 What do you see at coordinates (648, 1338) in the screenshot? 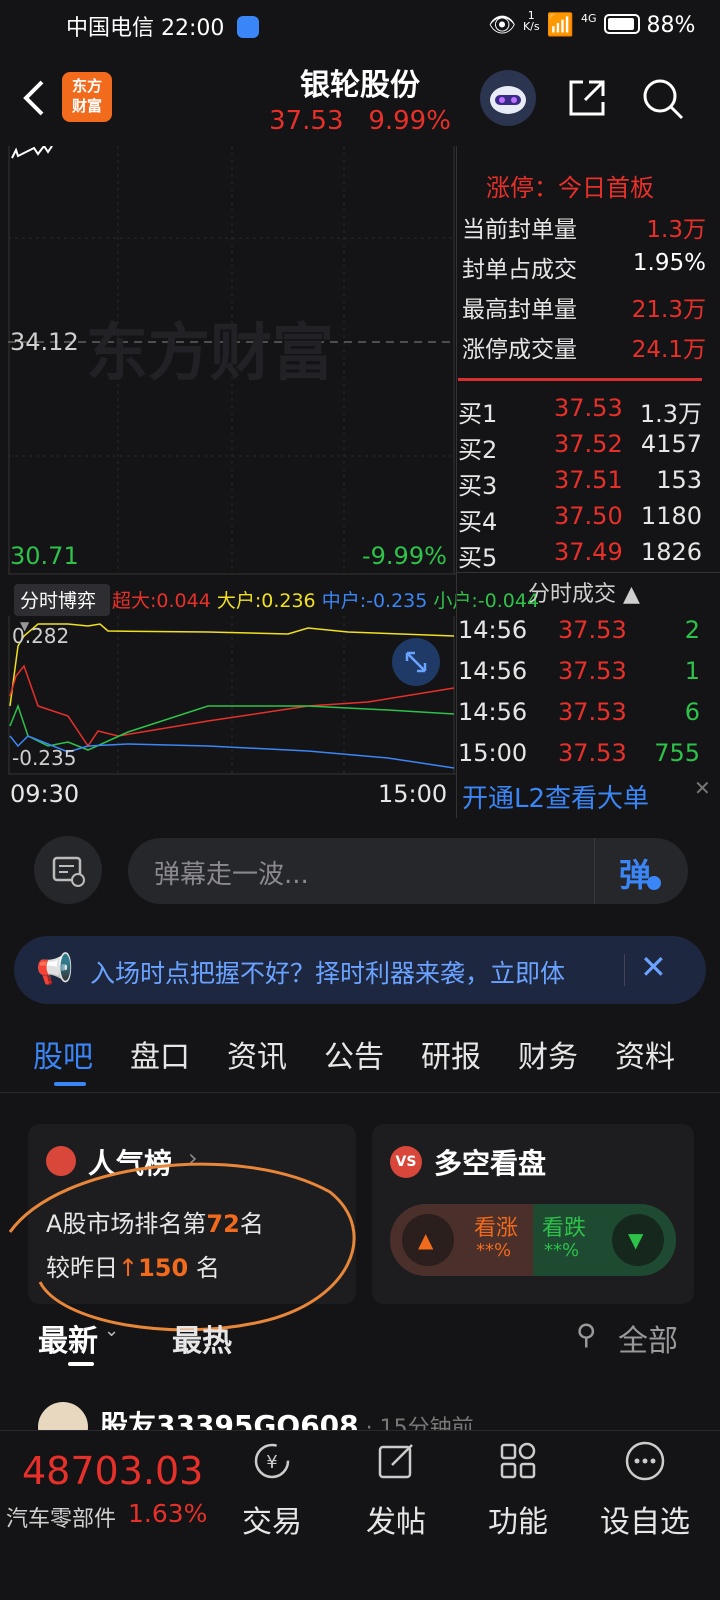
I see `filter-all: 全部` at bounding box center [648, 1338].